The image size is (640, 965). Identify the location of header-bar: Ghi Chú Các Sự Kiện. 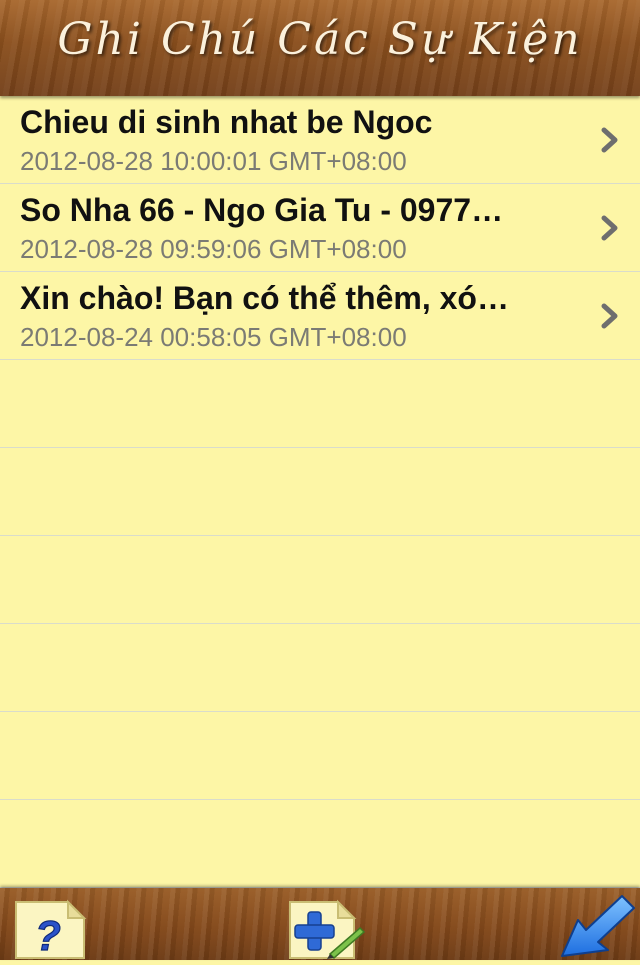
(320, 48).